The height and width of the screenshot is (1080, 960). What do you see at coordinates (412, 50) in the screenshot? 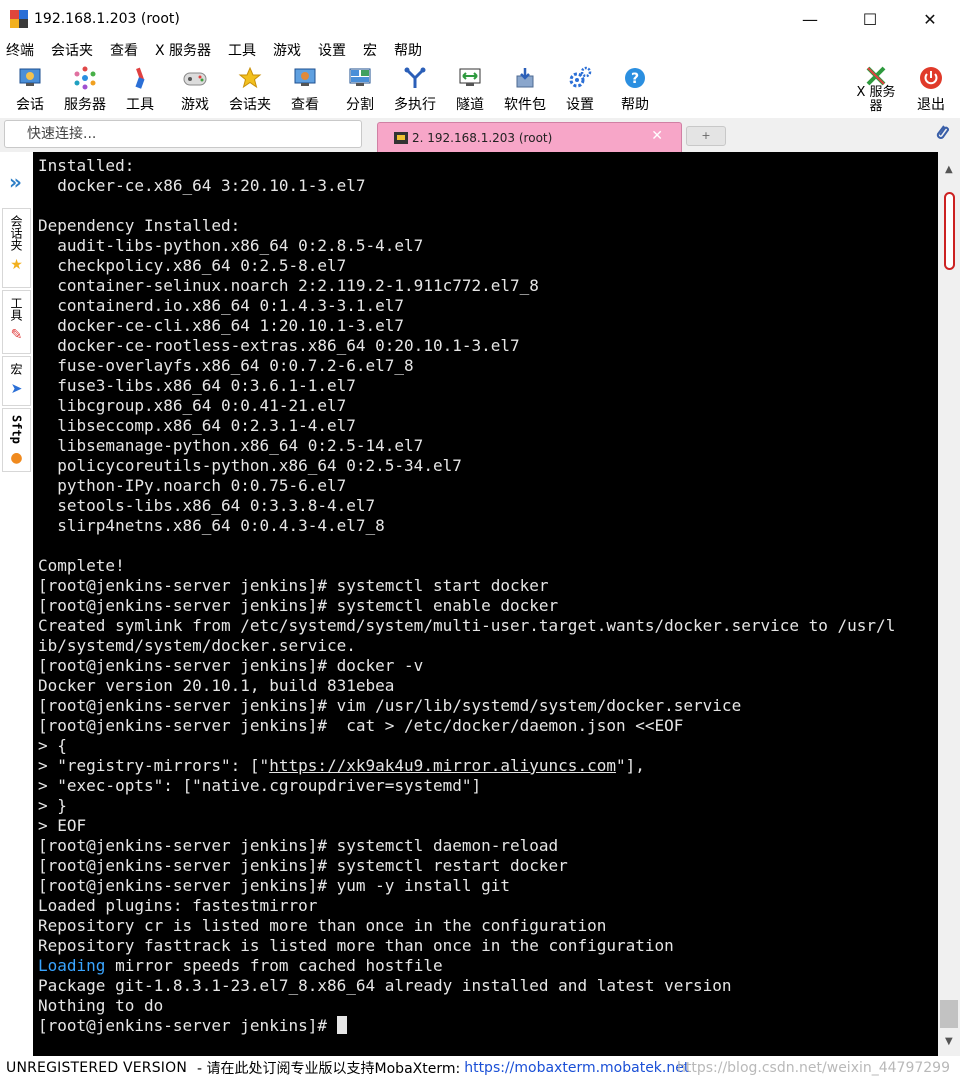
I see `menu-help: 帮助` at bounding box center [412, 50].